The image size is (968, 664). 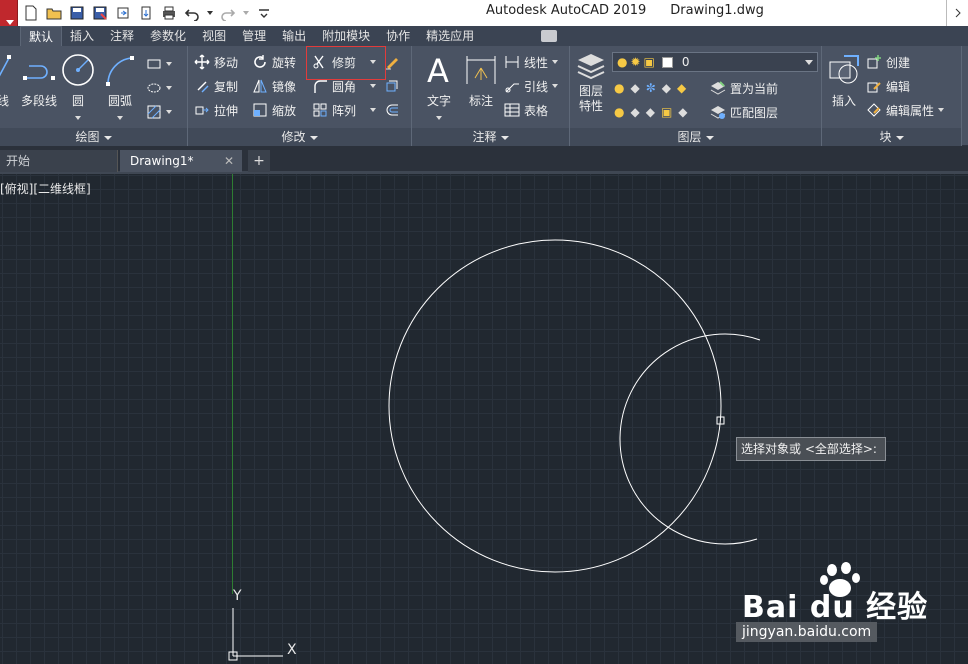 I want to click on draw-panel: 线 多段线 圆 圆弧 绘图, so click(x=94, y=96).